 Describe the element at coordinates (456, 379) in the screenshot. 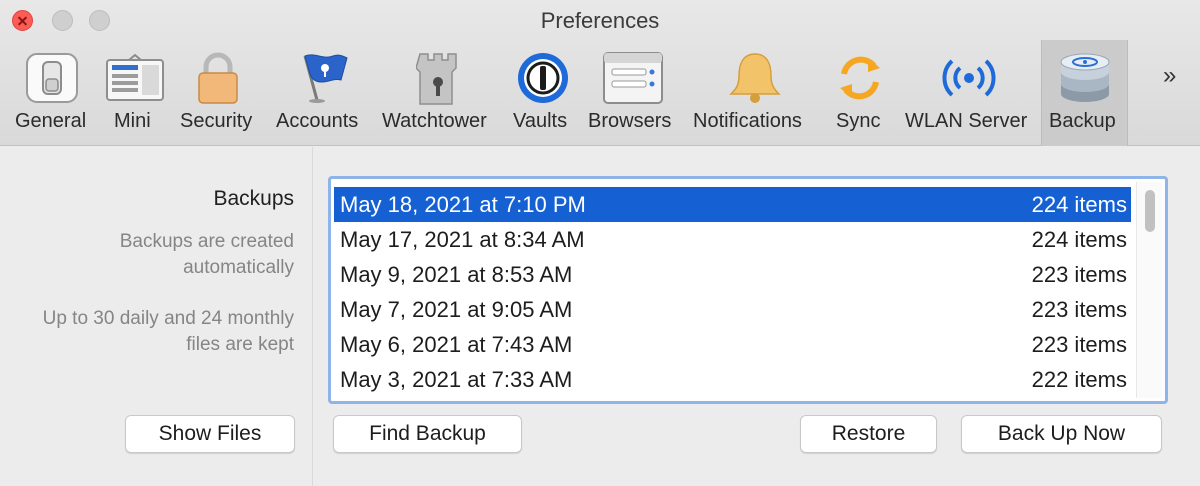

I see `backup-date: May 3, 2021 at 7:33 AM` at that location.